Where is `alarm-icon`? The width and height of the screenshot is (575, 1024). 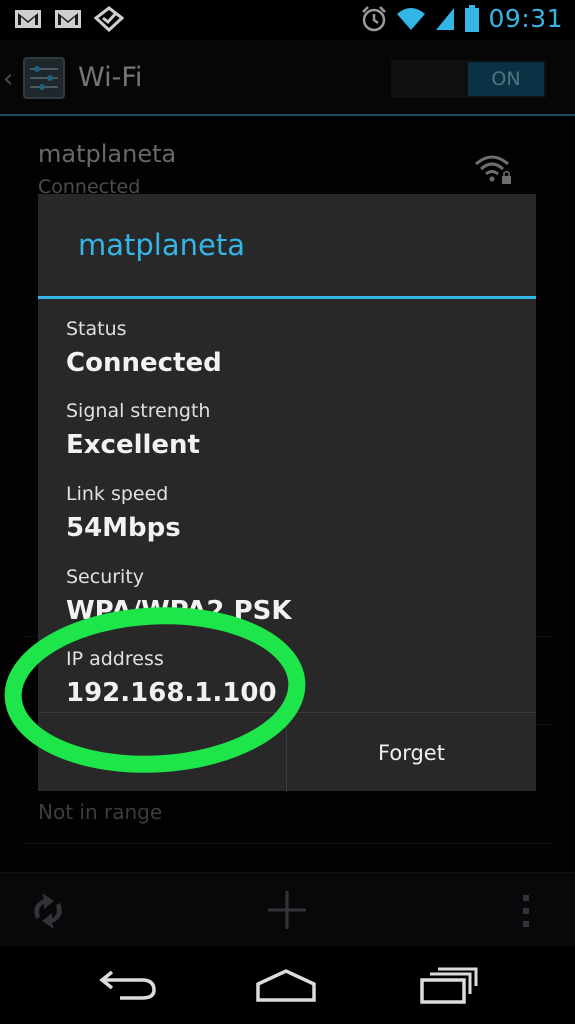 alarm-icon is located at coordinates (374, 18).